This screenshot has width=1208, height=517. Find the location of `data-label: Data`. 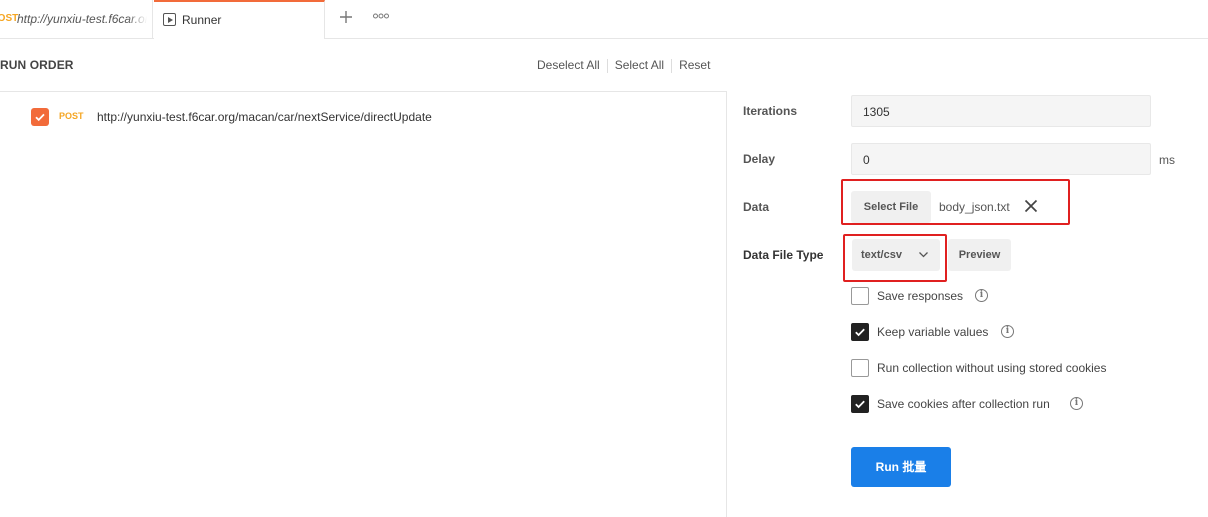

data-label: Data is located at coordinates (756, 207).